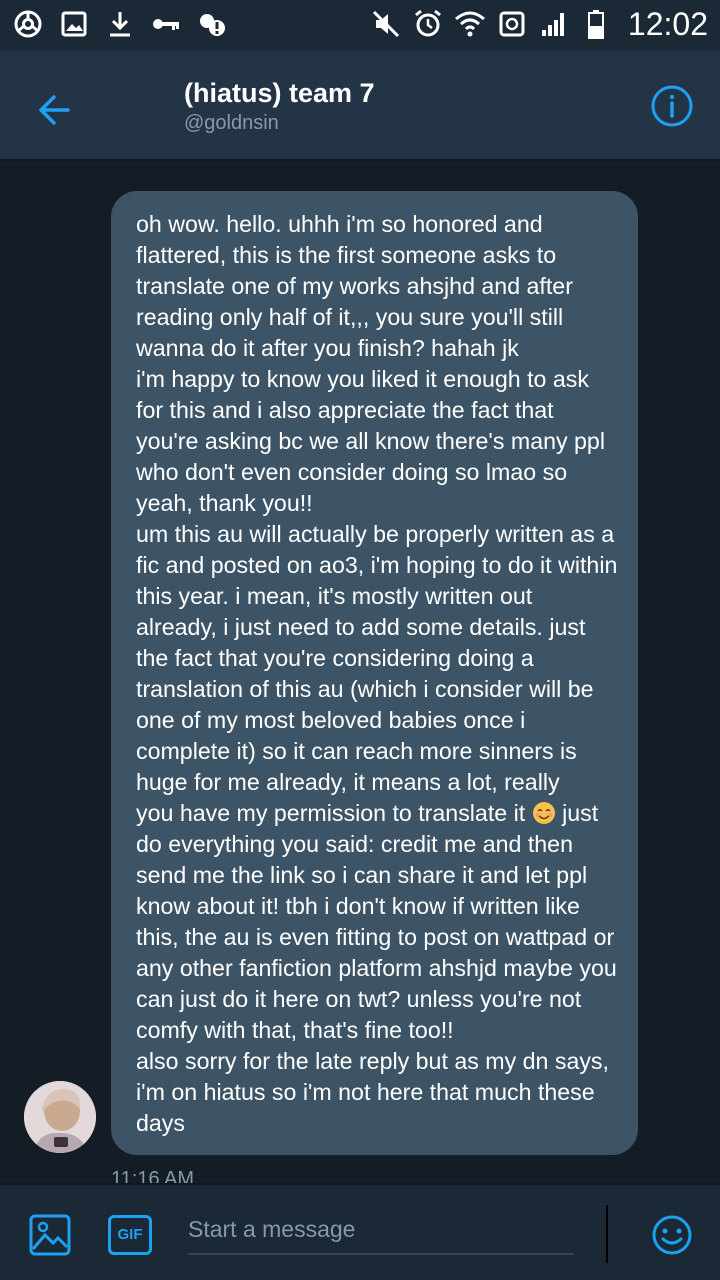  Describe the element at coordinates (672, 106) in the screenshot. I see `info-icon` at that location.